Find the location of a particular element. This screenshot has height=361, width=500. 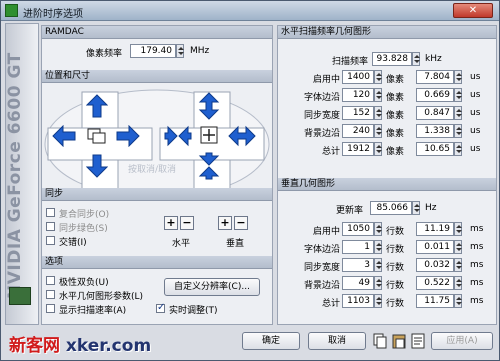

monitor-icon is located at coordinates (20, 296).